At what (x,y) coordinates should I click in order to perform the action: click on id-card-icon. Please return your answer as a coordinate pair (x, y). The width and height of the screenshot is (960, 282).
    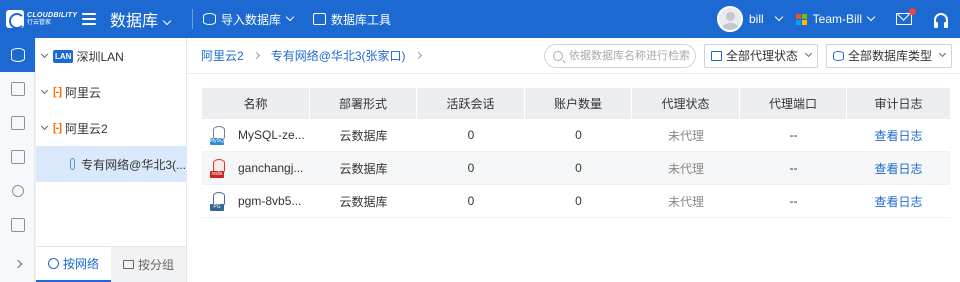
    Looking at the image, I should click on (17, 89).